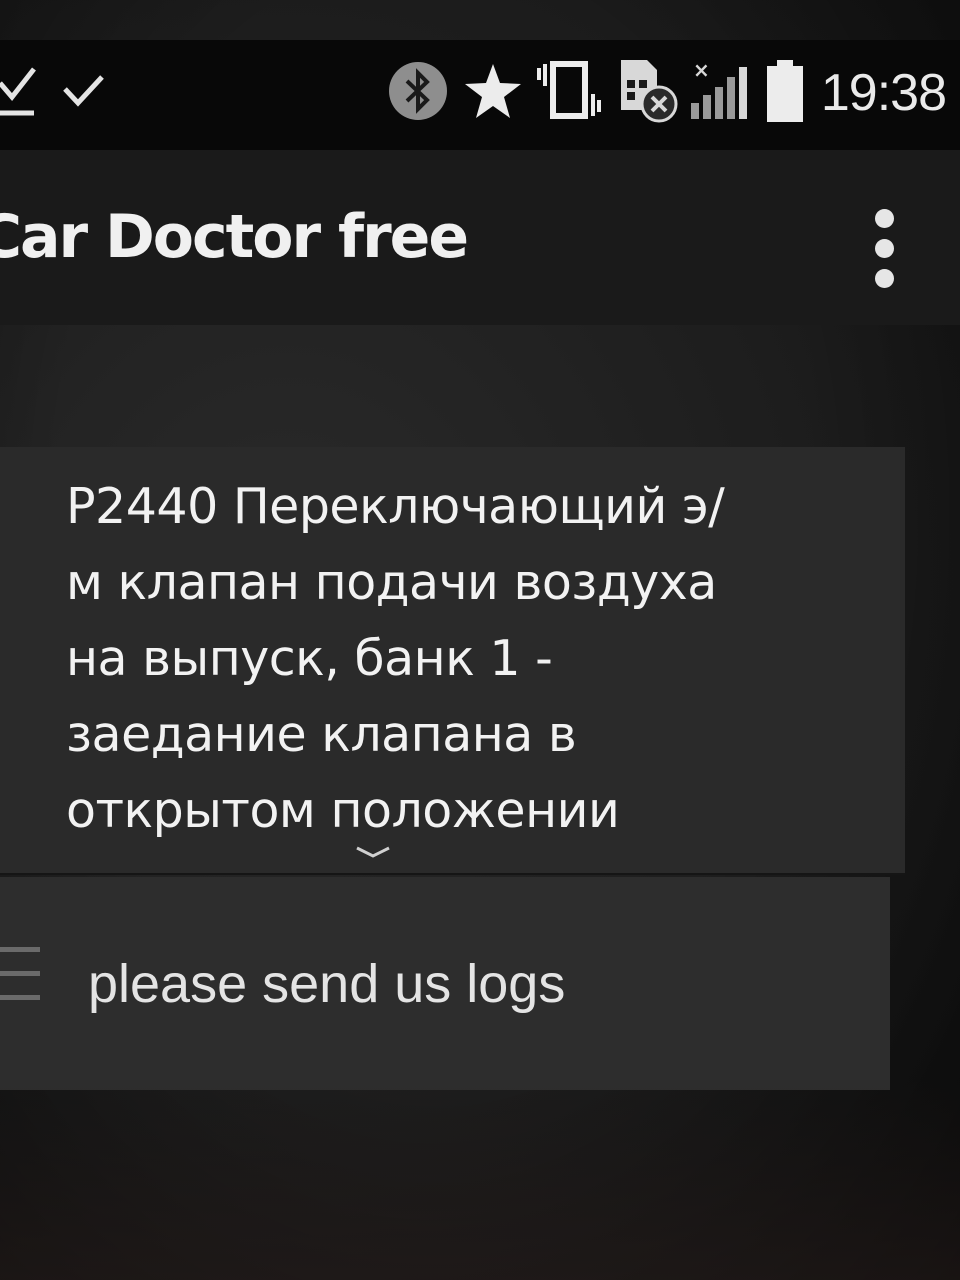 Image resolution: width=960 pixels, height=1280 pixels. Describe the element at coordinates (343, 810) in the screenshot. I see `error-line: открытом положении` at that location.